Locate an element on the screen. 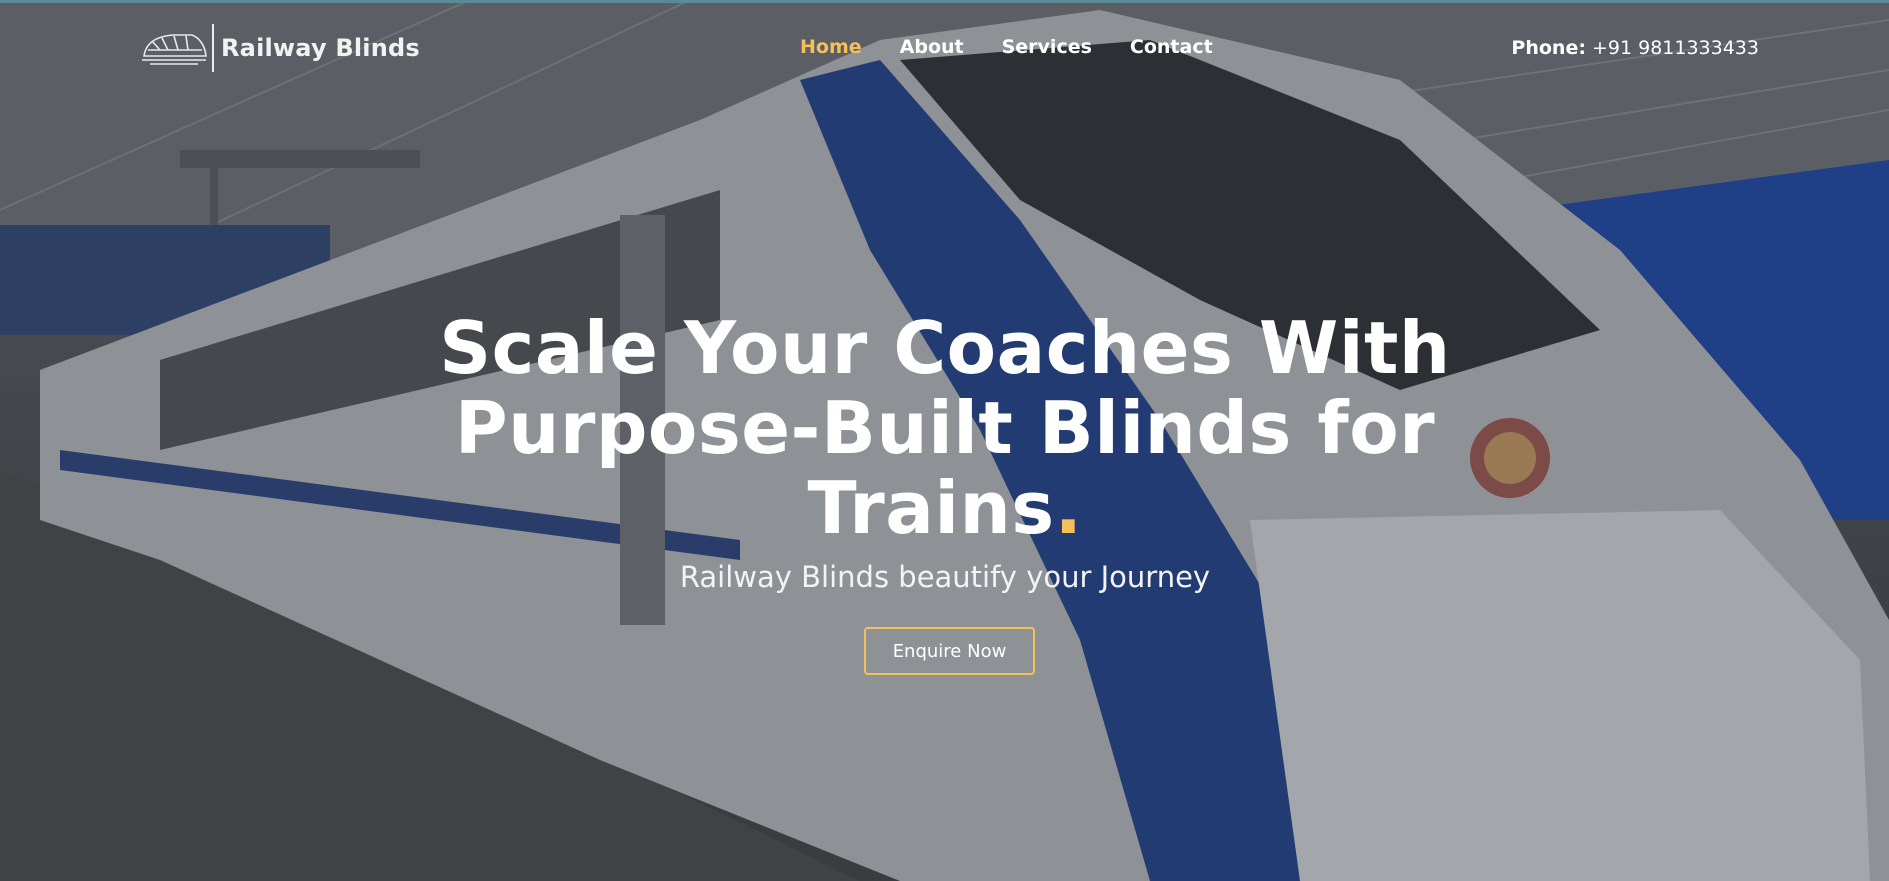  nav-item-home: Home is located at coordinates (831, 47).